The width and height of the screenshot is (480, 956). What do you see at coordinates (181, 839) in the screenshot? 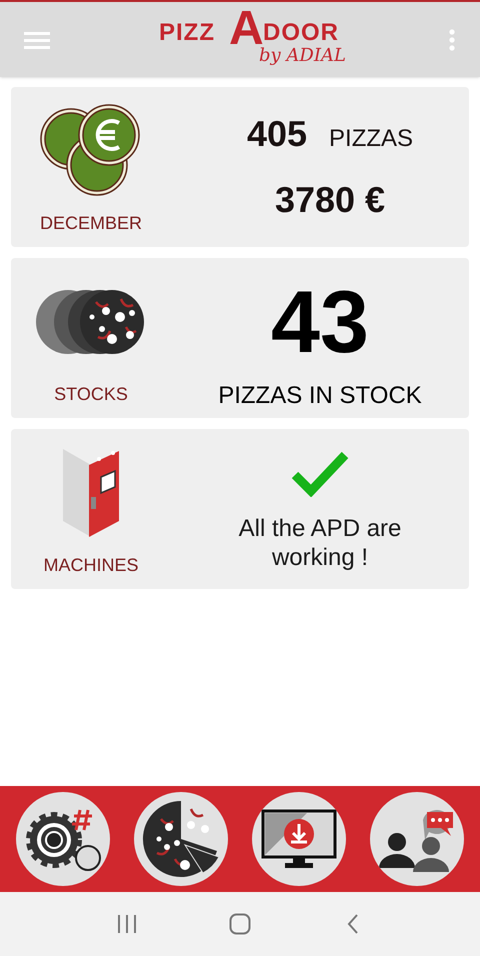
I see `pizza-icon` at bounding box center [181, 839].